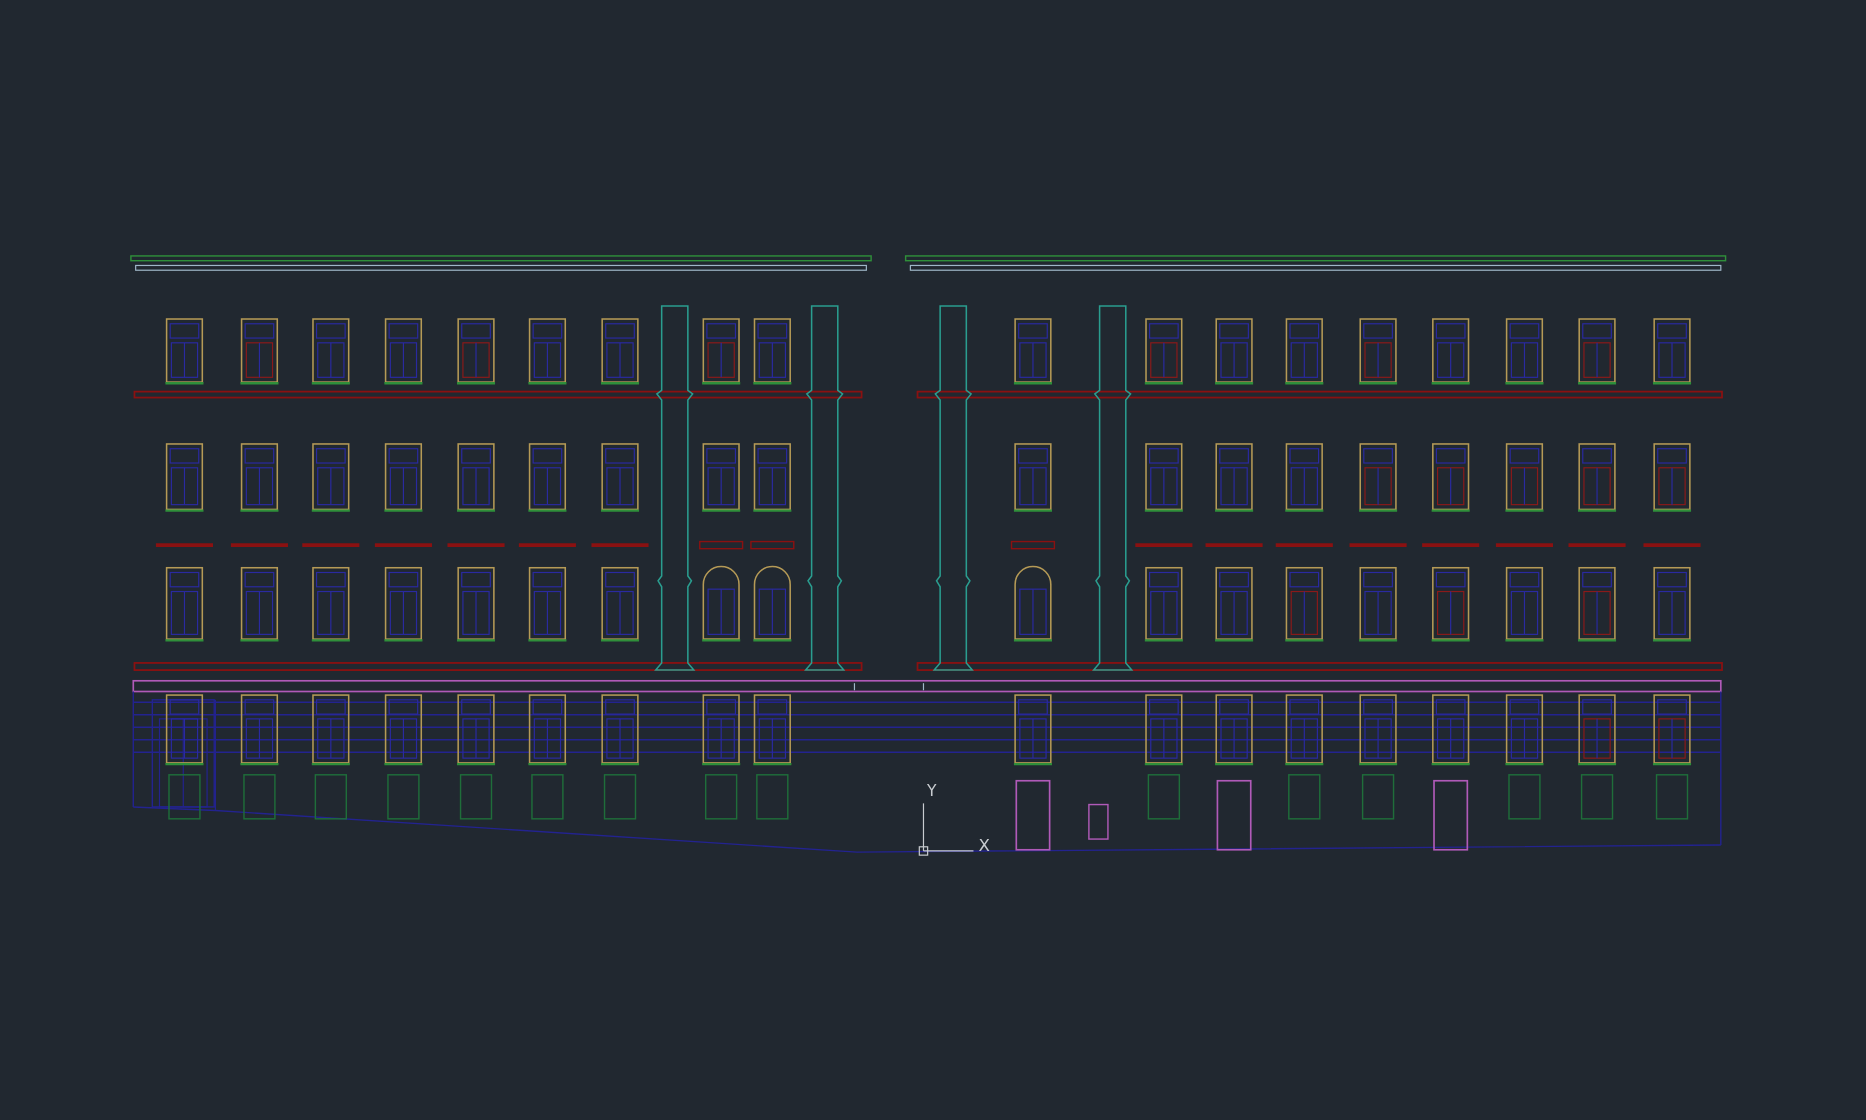 This screenshot has height=1120, width=1866. What do you see at coordinates (984, 845) in the screenshot?
I see `x-axis-label: X` at bounding box center [984, 845].